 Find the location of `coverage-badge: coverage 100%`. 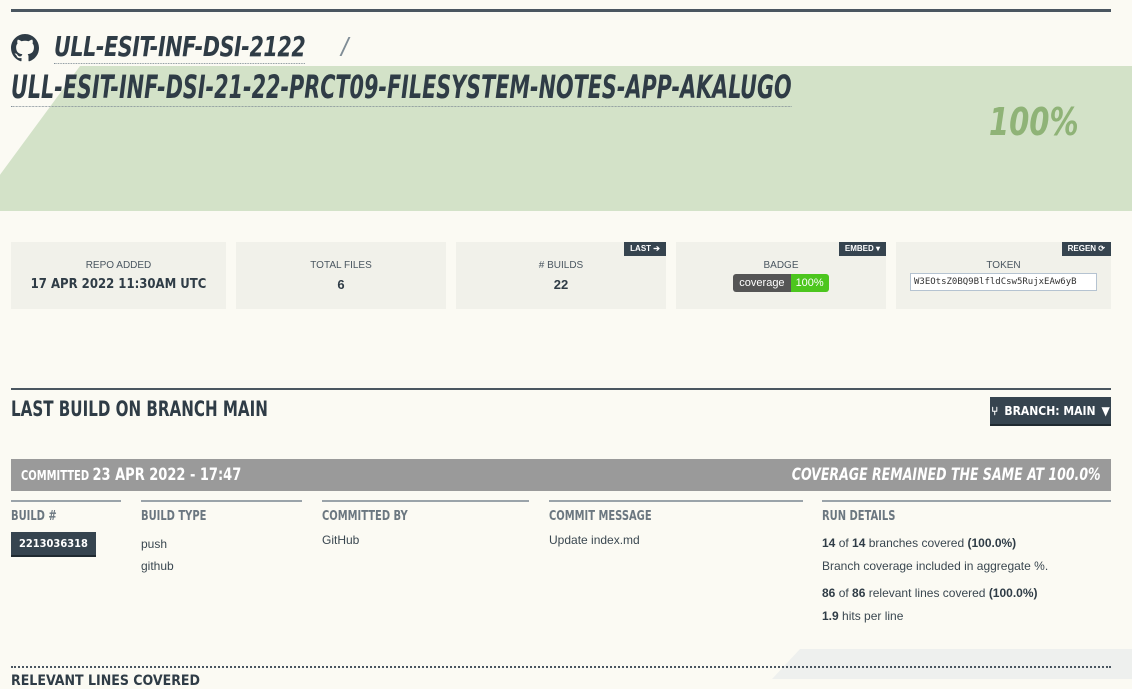

coverage-badge: coverage 100% is located at coordinates (781, 283).